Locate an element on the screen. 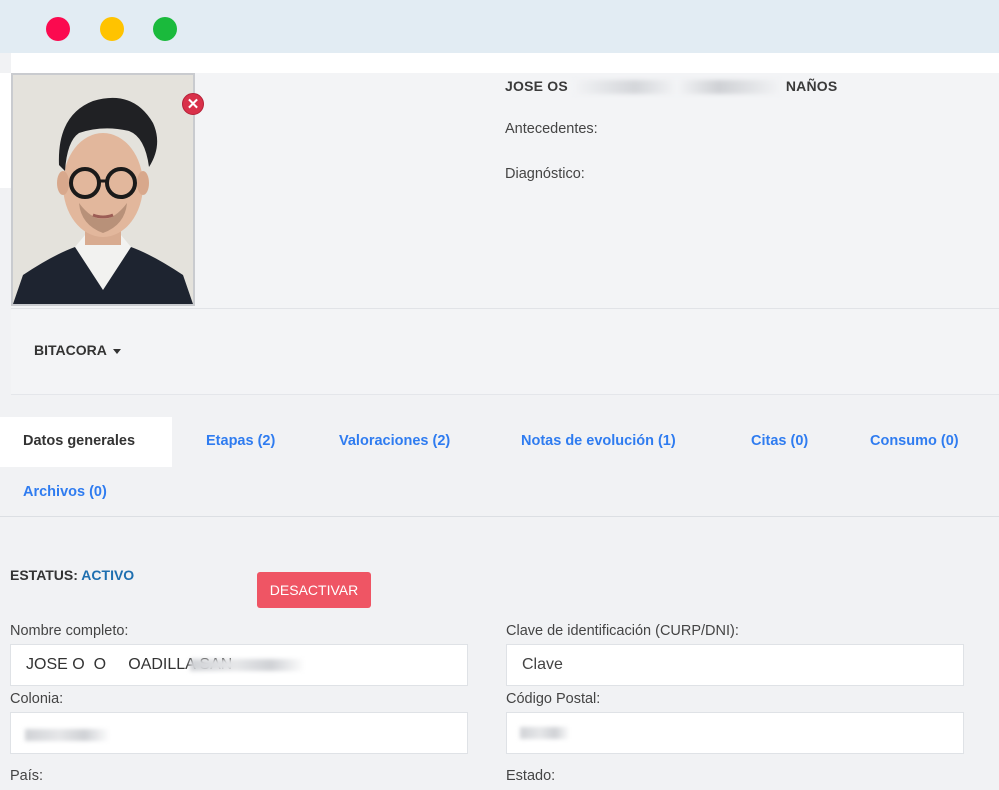 The height and width of the screenshot is (790, 999). minimize-window-button is located at coordinates (112, 29).